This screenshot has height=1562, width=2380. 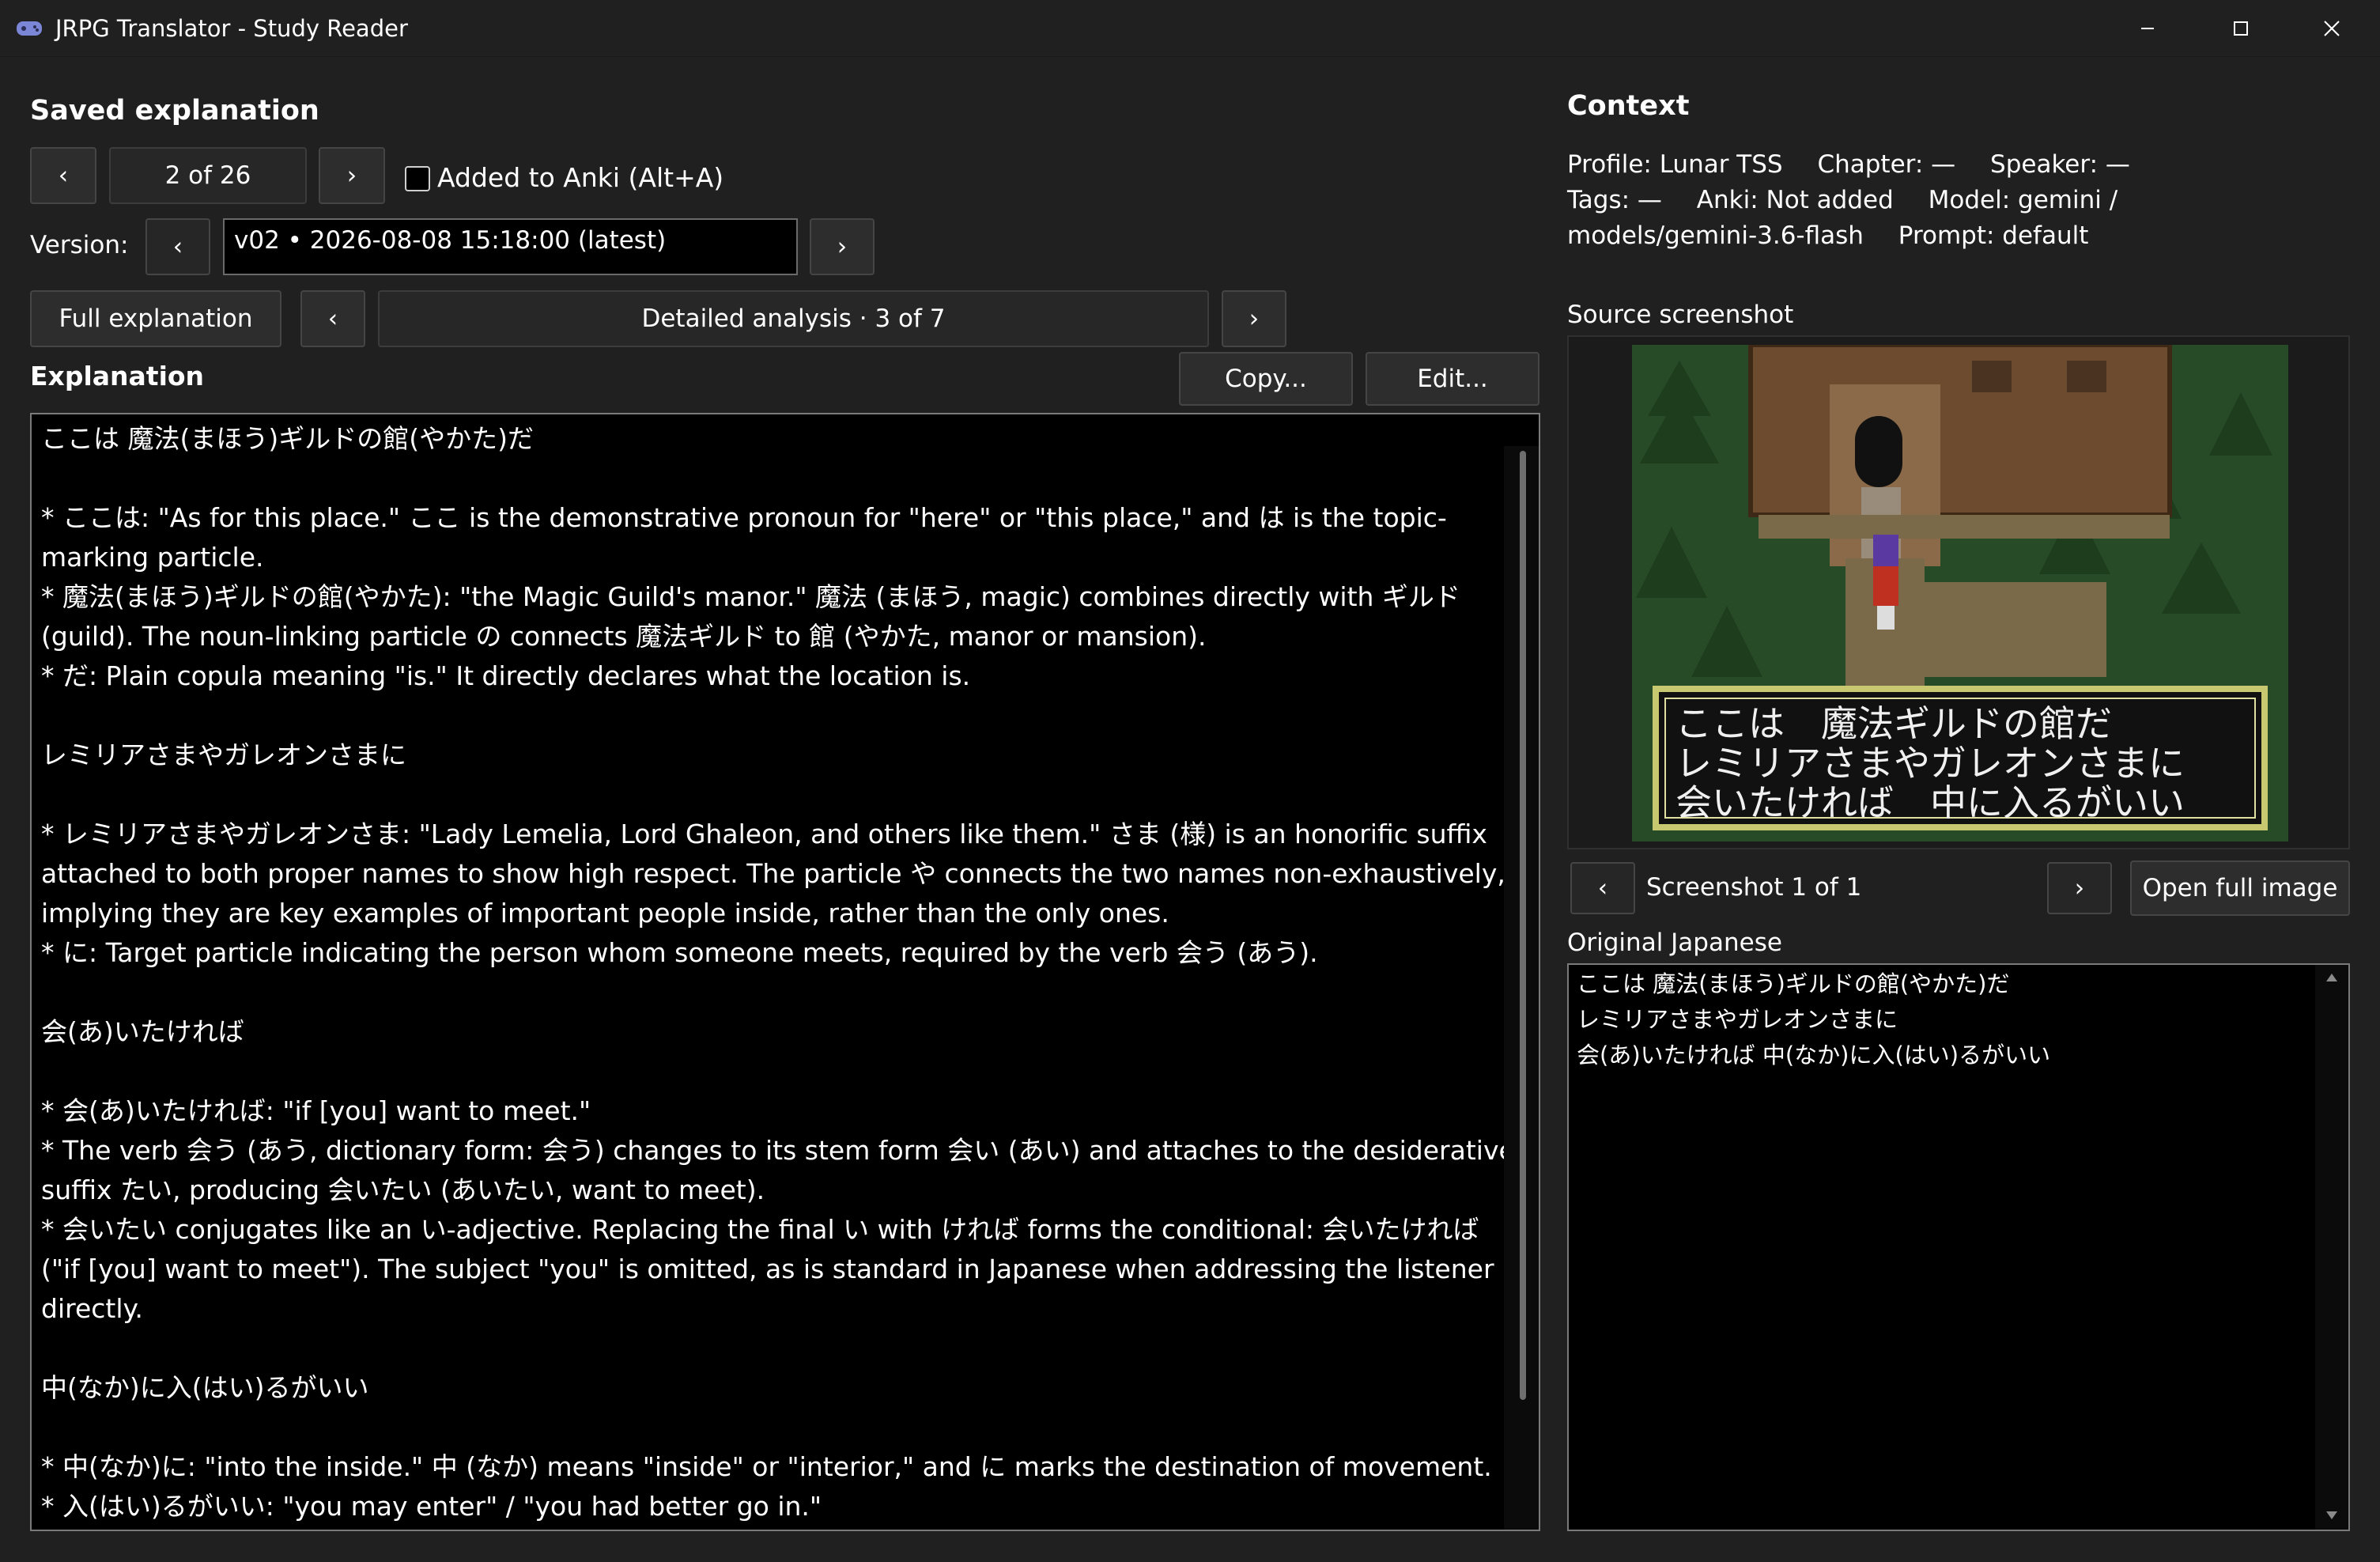 What do you see at coordinates (117, 376) in the screenshot?
I see `explanation-label: Explanation` at bounding box center [117, 376].